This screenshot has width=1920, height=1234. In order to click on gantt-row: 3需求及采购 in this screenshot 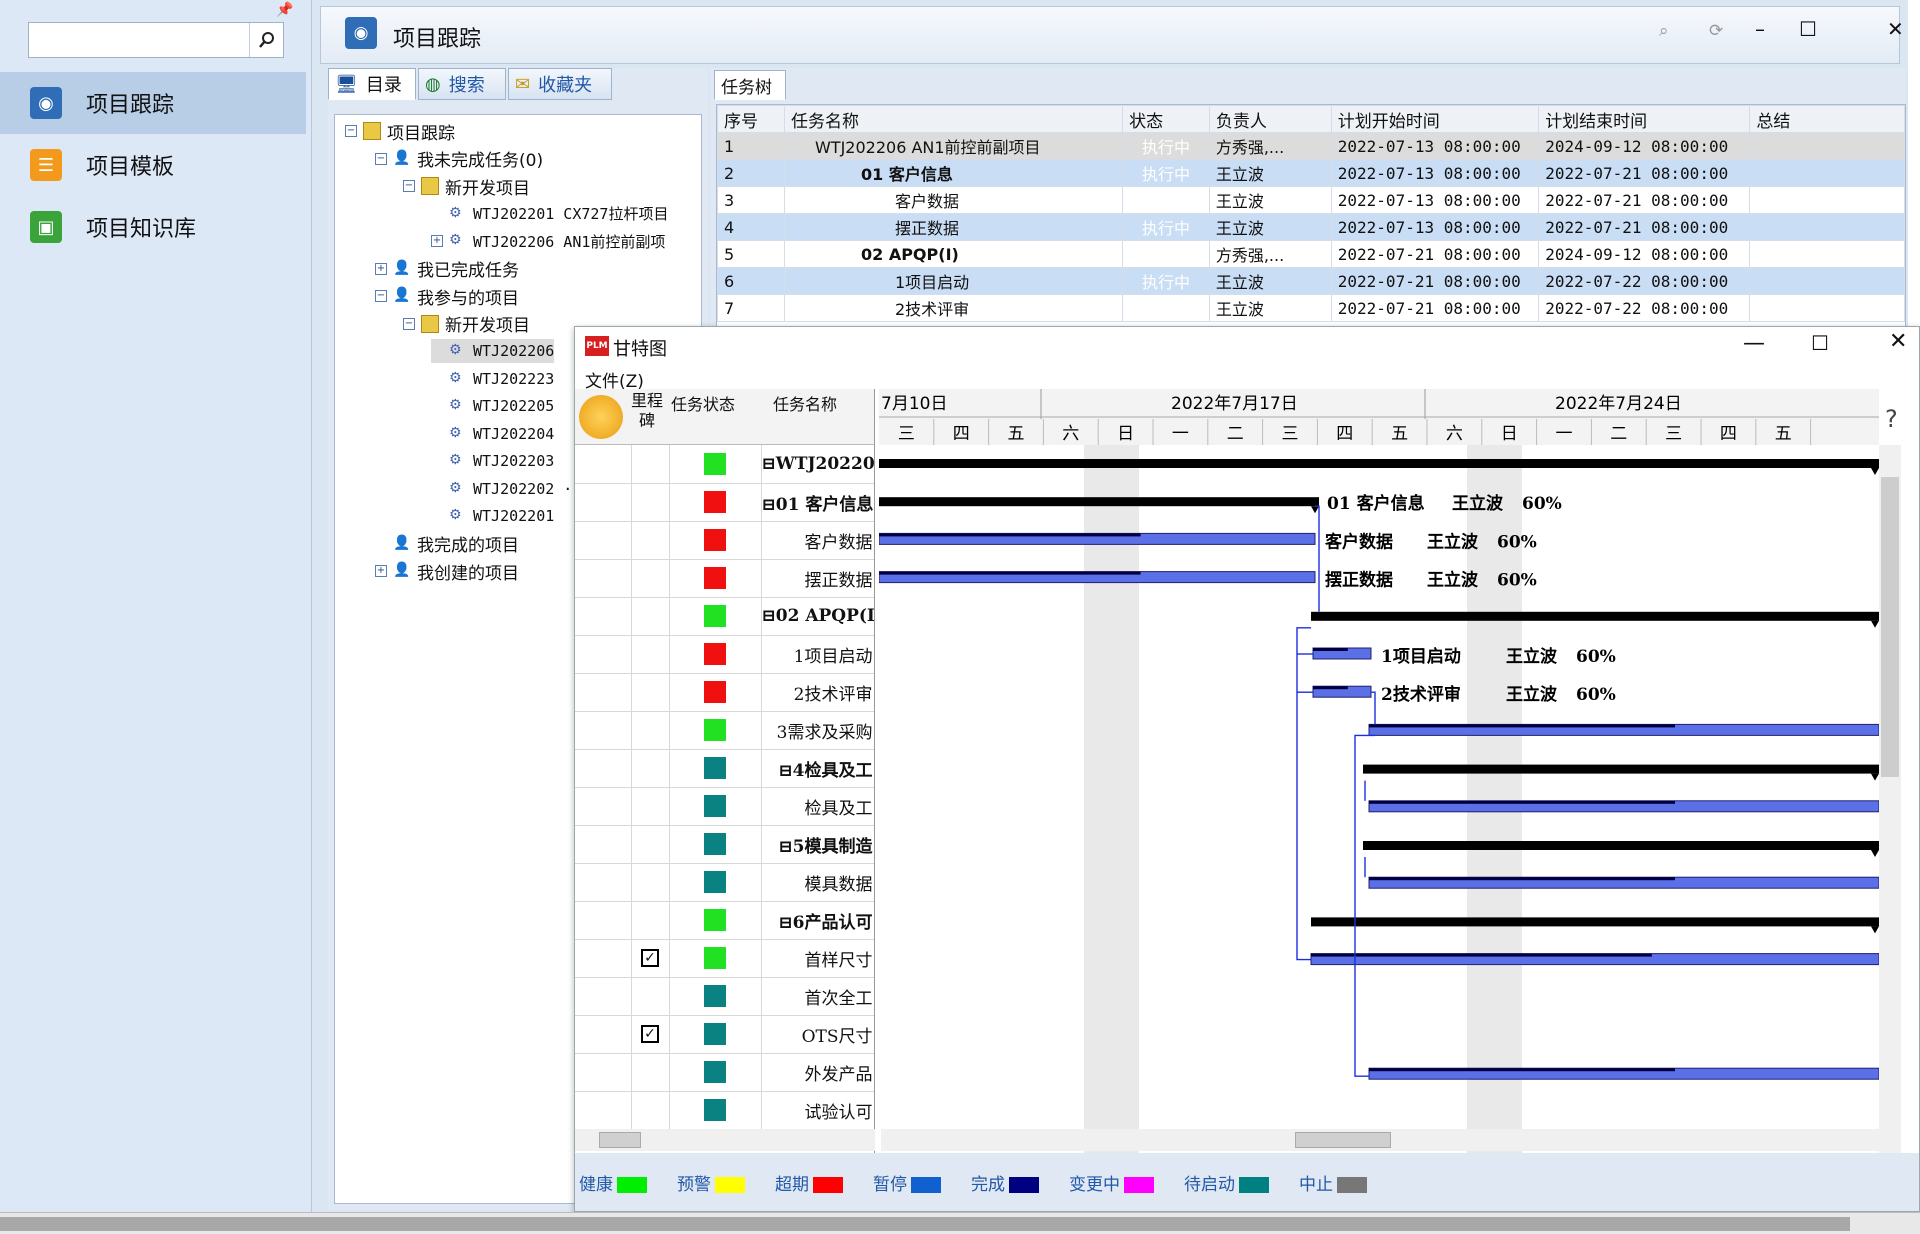, I will do `click(724, 730)`.